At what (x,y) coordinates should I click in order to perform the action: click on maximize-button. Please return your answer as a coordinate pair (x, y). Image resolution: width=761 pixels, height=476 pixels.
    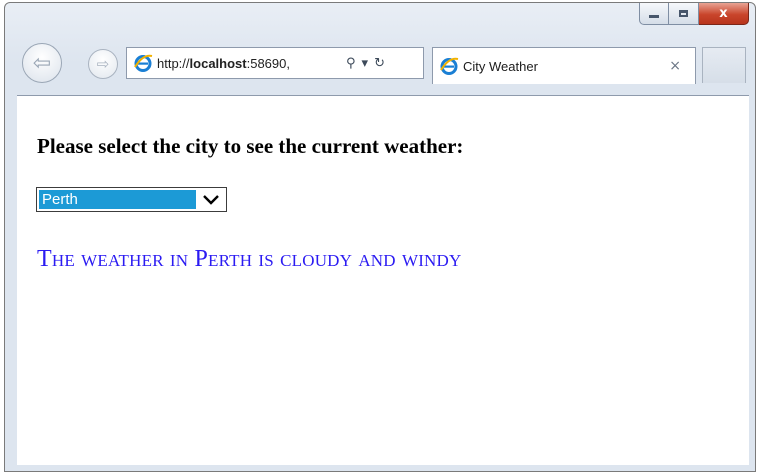
    Looking at the image, I should click on (684, 14).